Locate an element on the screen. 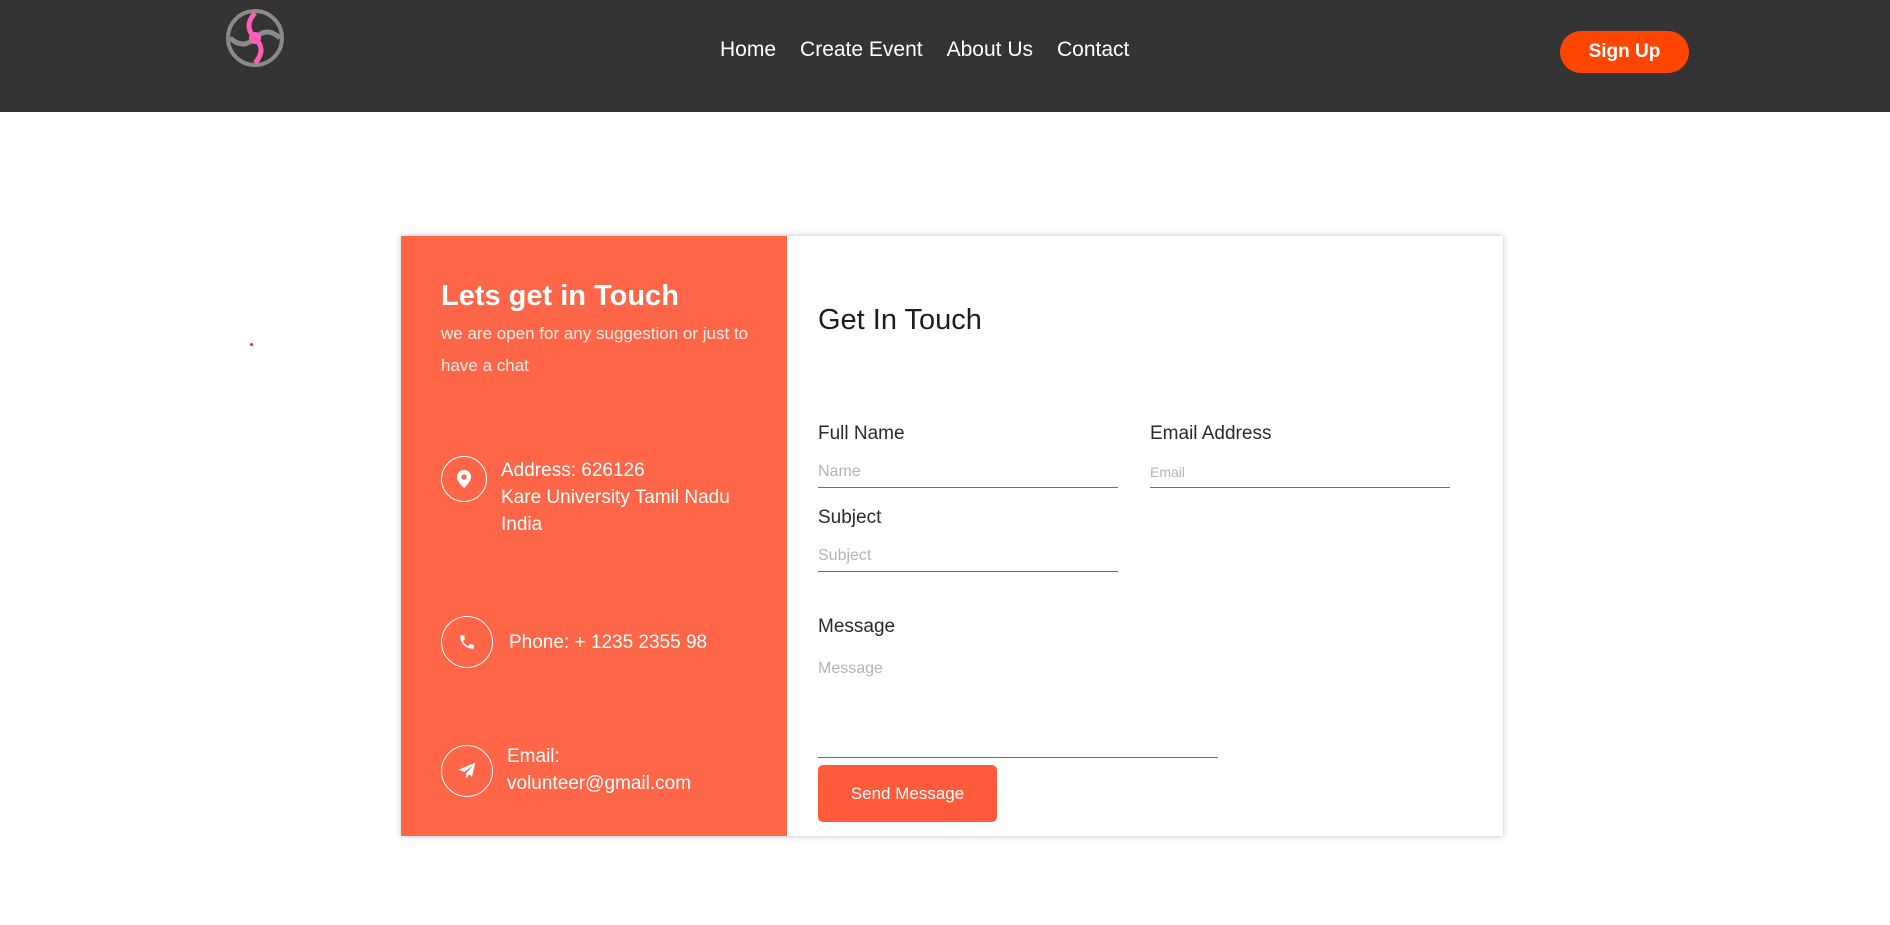 This screenshot has width=1890, height=925. phone-text: Phone: + 1235 2355 98 is located at coordinates (608, 642).